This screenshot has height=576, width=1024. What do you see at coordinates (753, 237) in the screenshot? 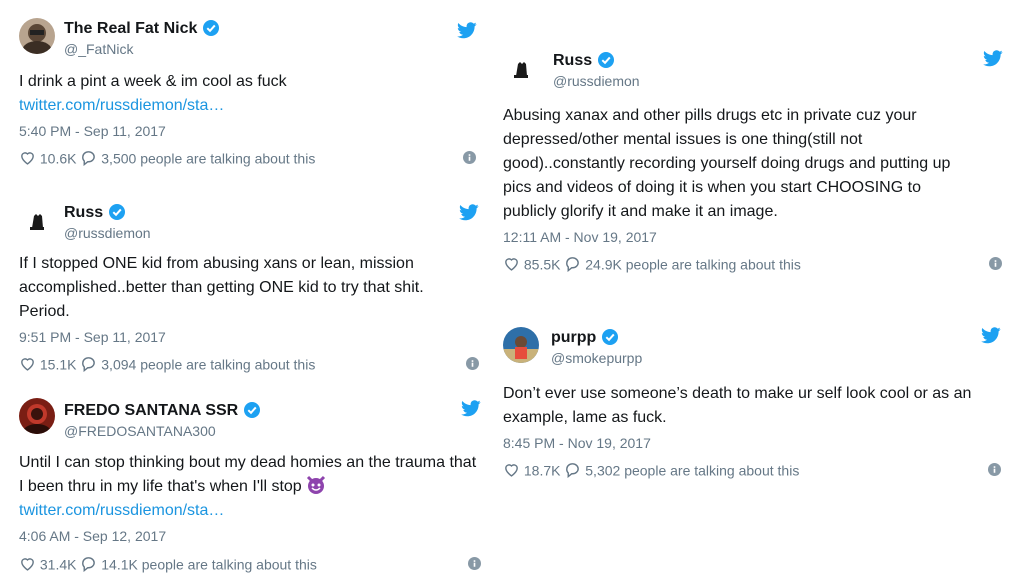
I see `timestamp: 12:11 AM - Nov 19, 2017` at bounding box center [753, 237].